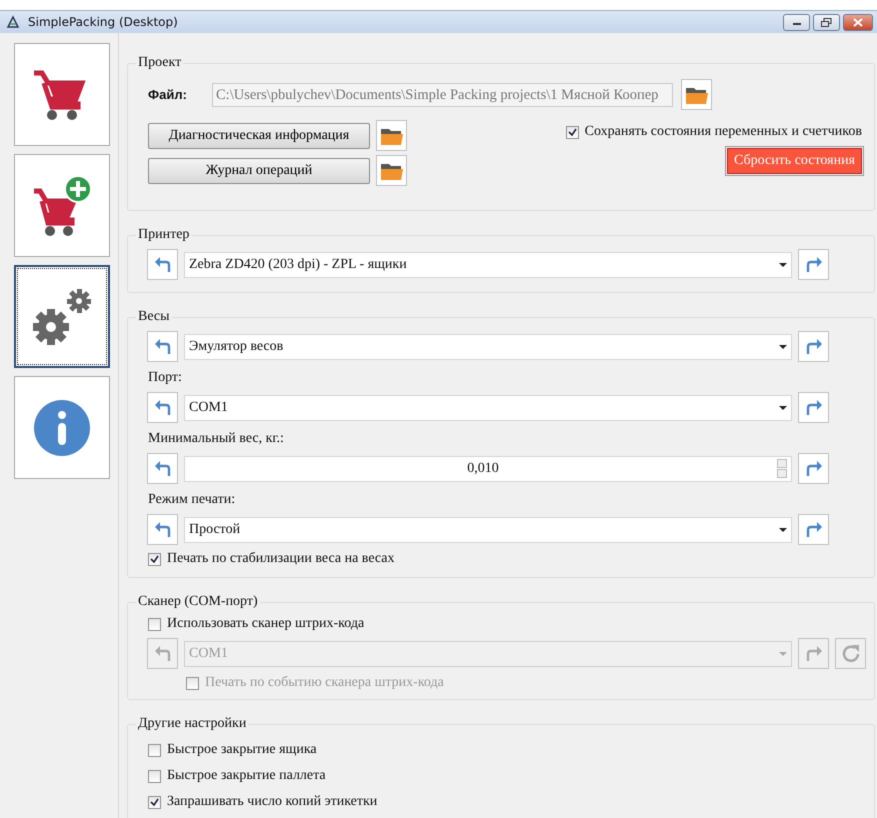 The image size is (877, 818). I want to click on group-title: Проект, so click(159, 63).